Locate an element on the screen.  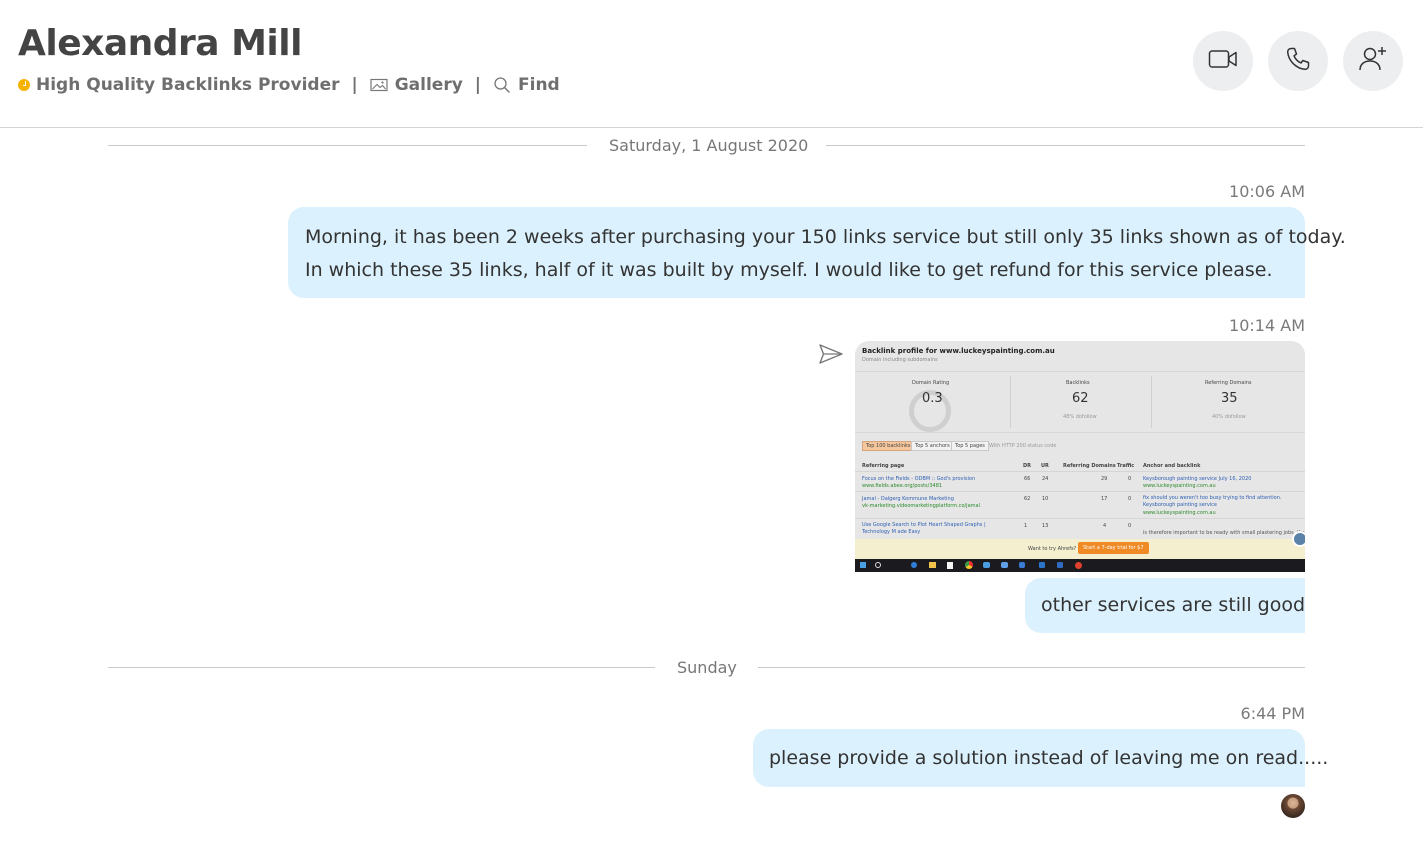
metric-label: Domain Rating is located at coordinates (931, 383).